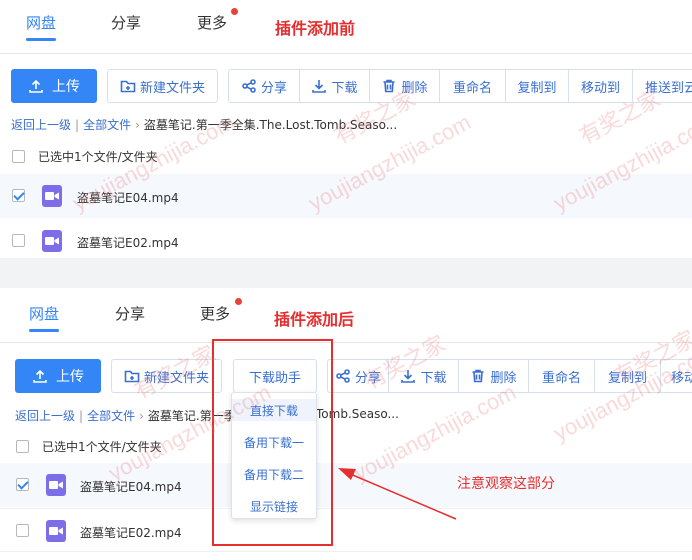  I want to click on push-to-cloud-button: 推送到云, so click(662, 86).